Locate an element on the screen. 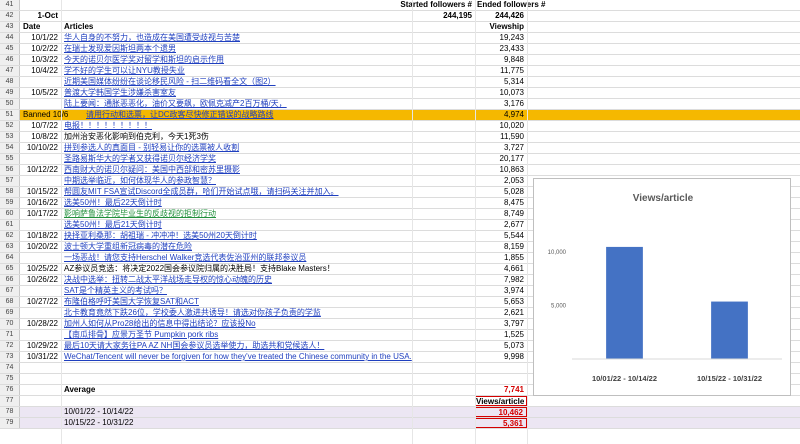 The width and height of the screenshot is (800, 444). viewship-value: 9,848 is located at coordinates (501, 60).